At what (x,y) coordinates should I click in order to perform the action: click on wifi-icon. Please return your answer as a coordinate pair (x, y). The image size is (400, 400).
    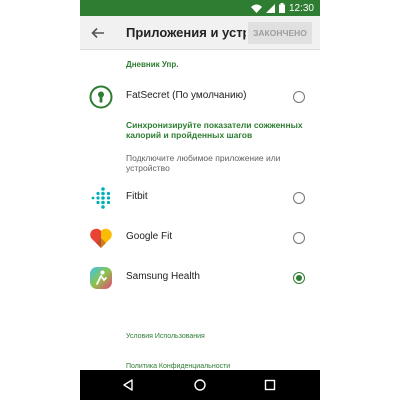
    Looking at the image, I should click on (256, 8).